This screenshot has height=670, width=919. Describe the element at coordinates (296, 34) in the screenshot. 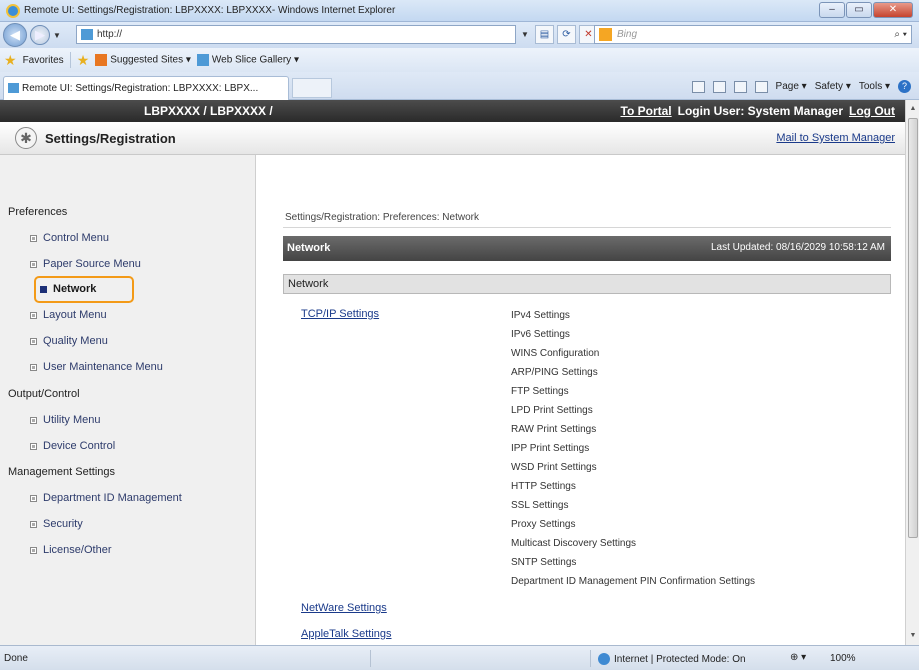

I see `address-field: http://` at that location.